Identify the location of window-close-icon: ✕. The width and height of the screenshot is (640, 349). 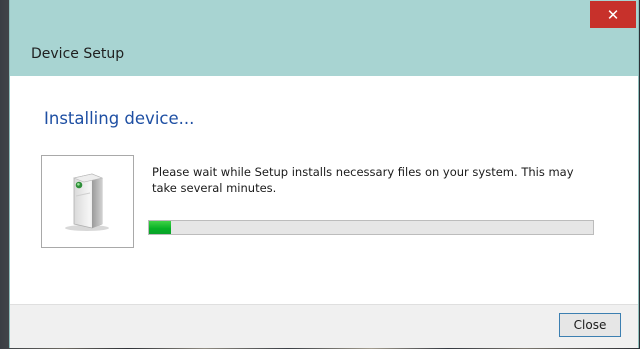
(613, 14).